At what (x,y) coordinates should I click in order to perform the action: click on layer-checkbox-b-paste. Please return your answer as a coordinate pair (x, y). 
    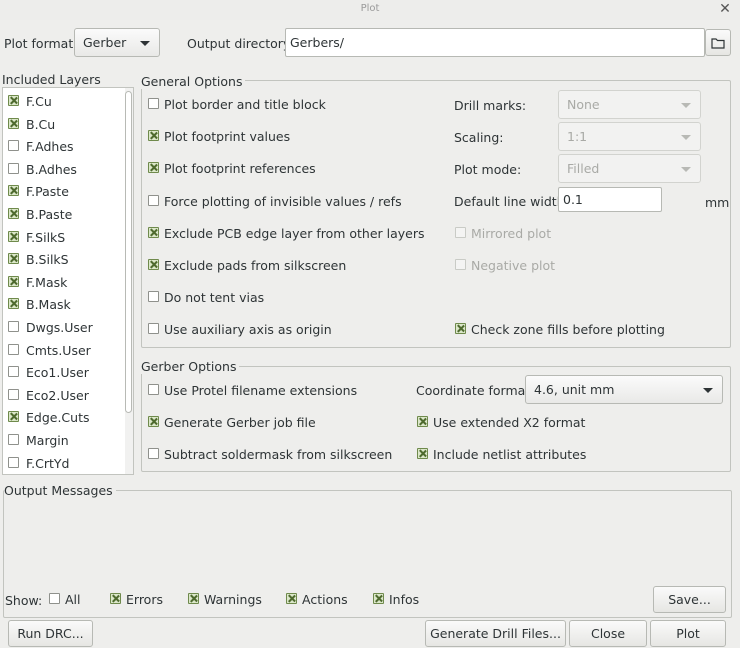
    Looking at the image, I should click on (13, 213).